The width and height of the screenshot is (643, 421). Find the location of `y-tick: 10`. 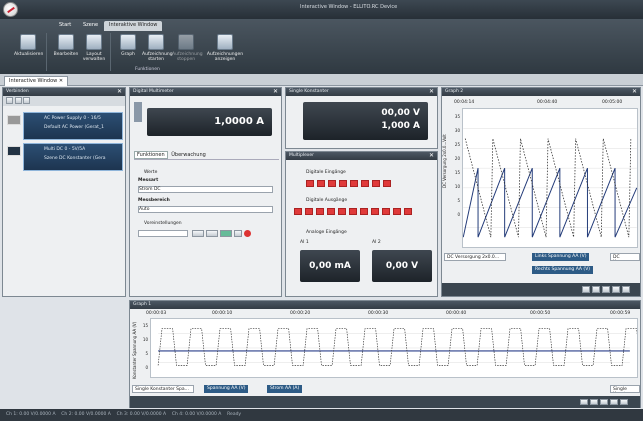

y-tick: 10 is located at coordinates (145, 339).